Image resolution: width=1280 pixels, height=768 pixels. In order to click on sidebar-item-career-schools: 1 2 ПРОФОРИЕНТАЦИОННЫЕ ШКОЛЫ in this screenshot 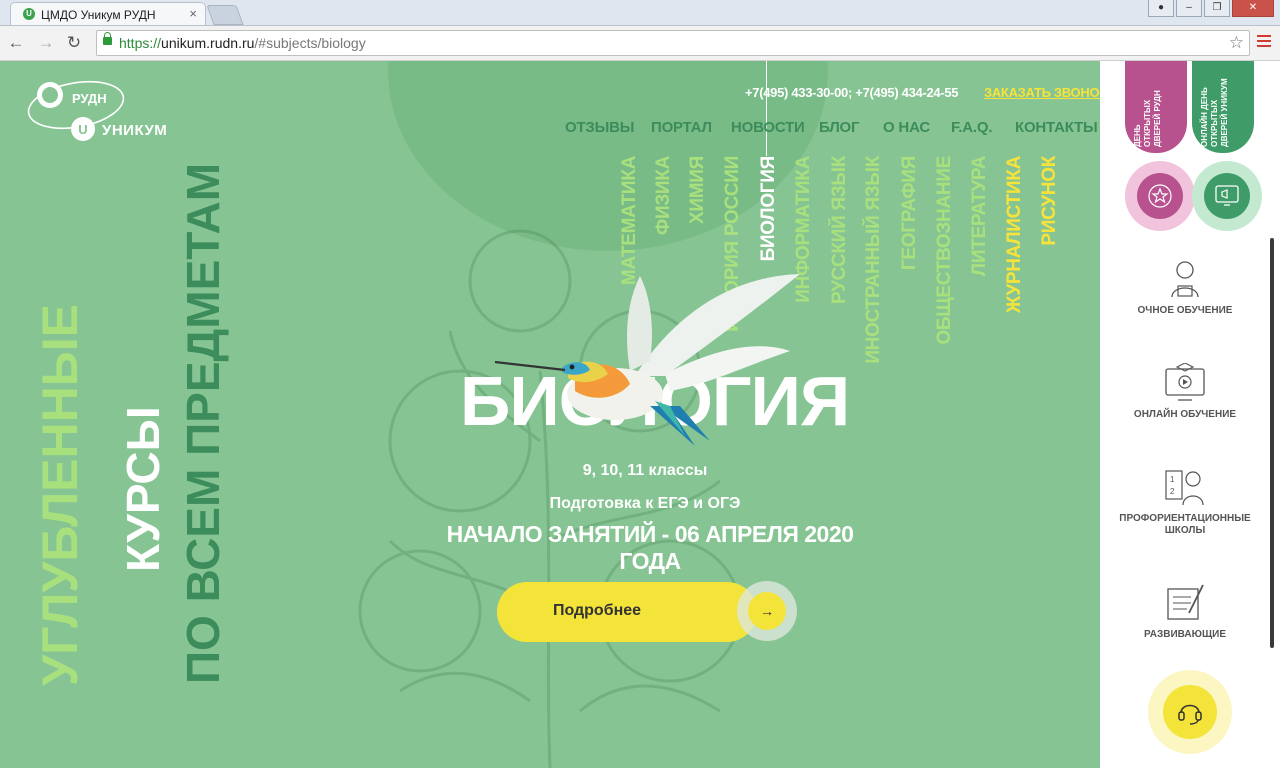, I will do `click(1185, 502)`.